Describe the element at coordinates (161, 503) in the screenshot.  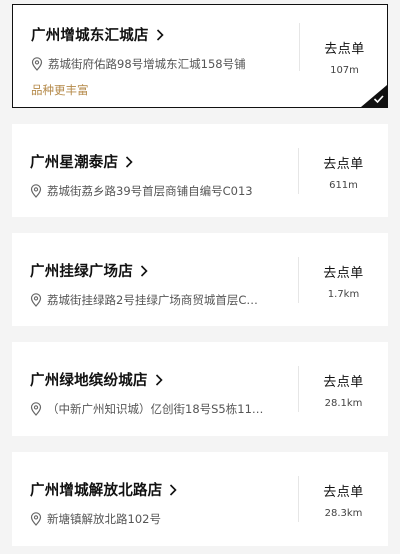
I see `store-info: 广州增城解放北路店 新塘镇解放北路102号` at that location.